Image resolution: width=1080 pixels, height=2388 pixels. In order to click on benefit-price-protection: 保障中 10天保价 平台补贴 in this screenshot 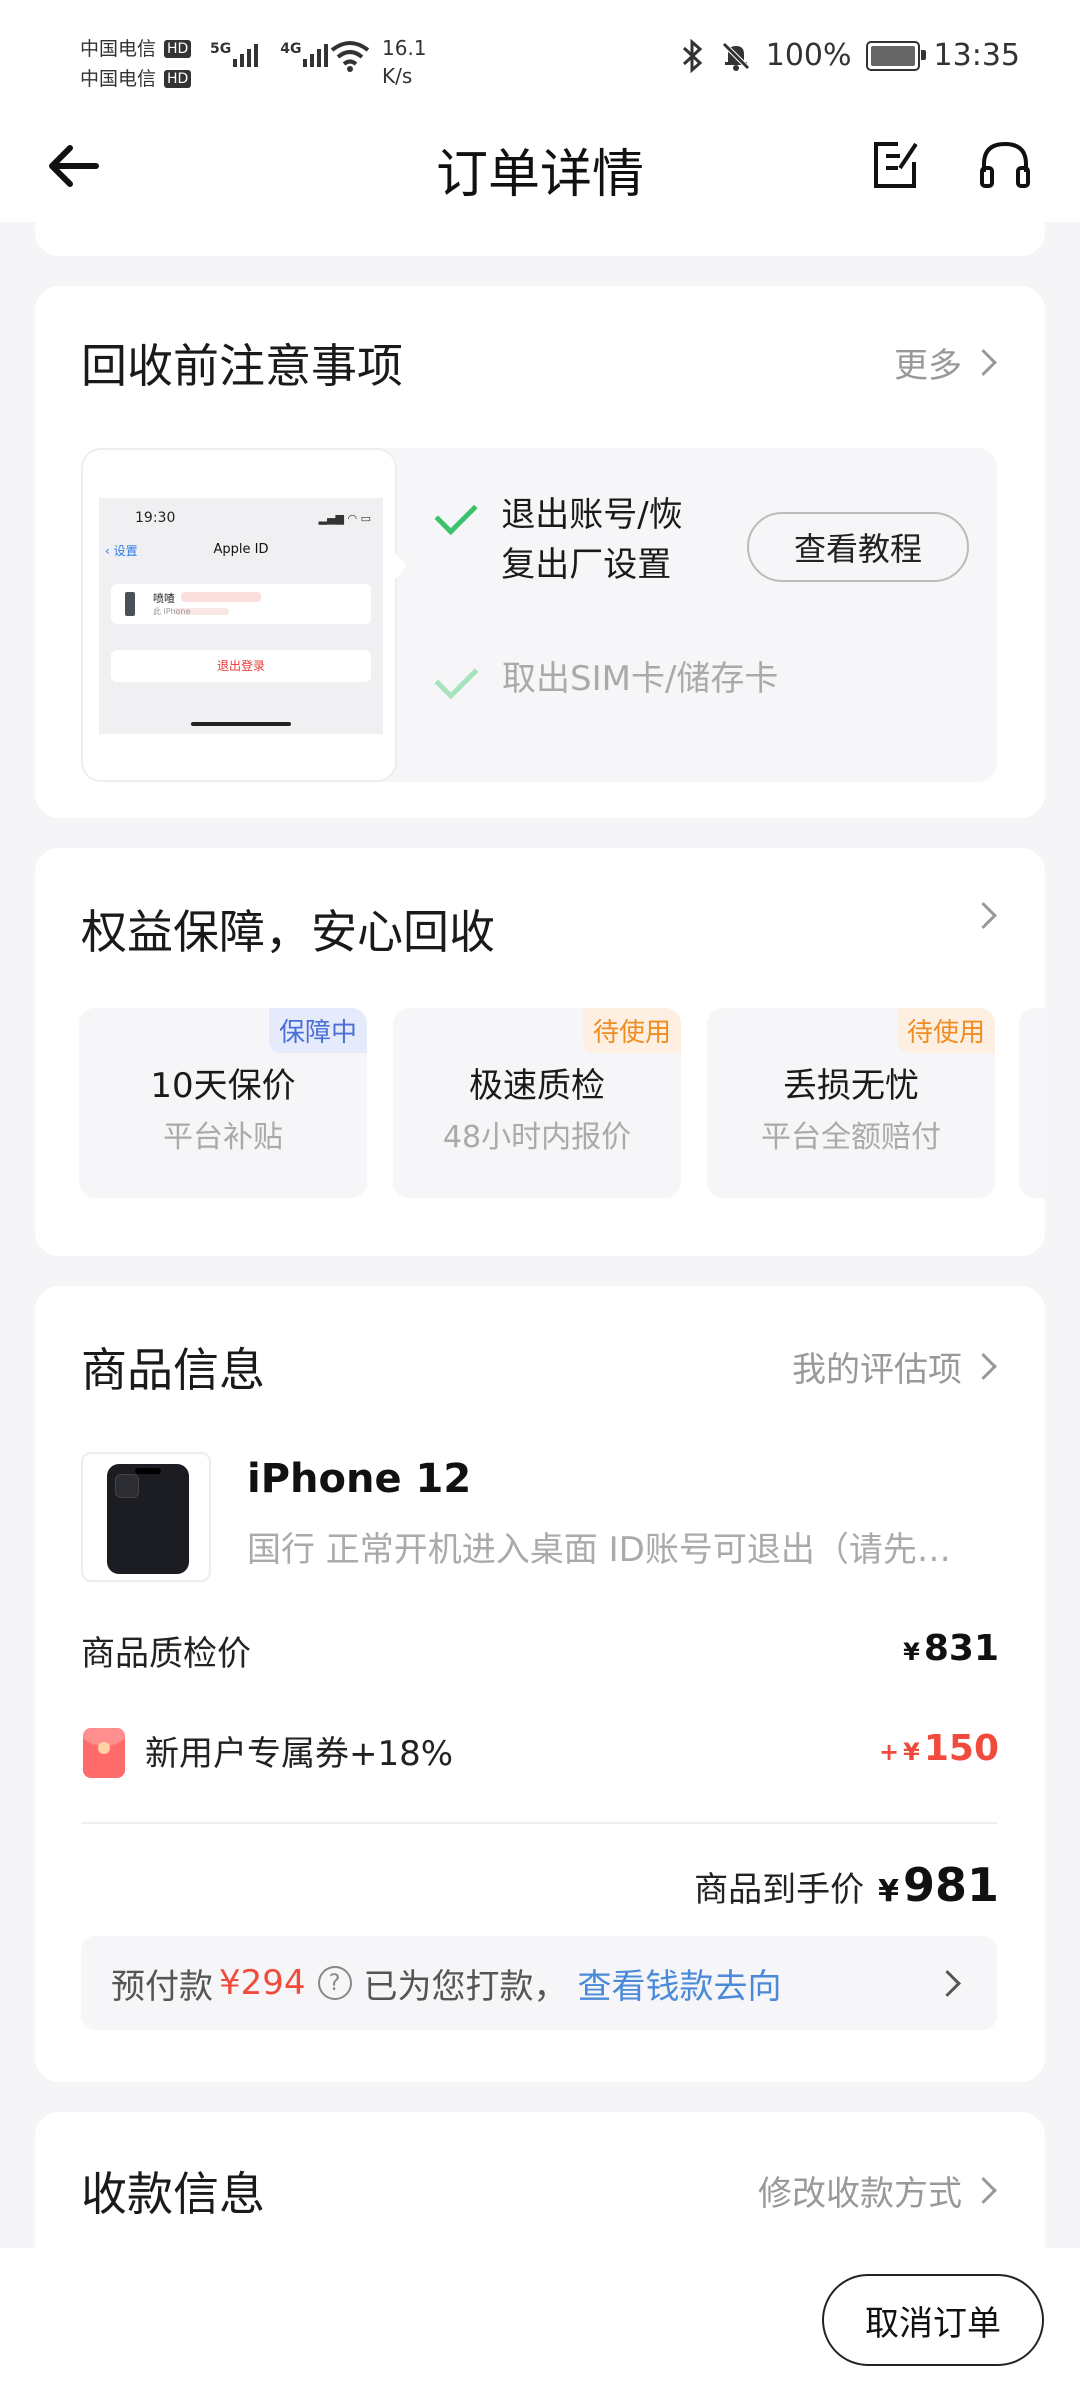, I will do `click(223, 1103)`.